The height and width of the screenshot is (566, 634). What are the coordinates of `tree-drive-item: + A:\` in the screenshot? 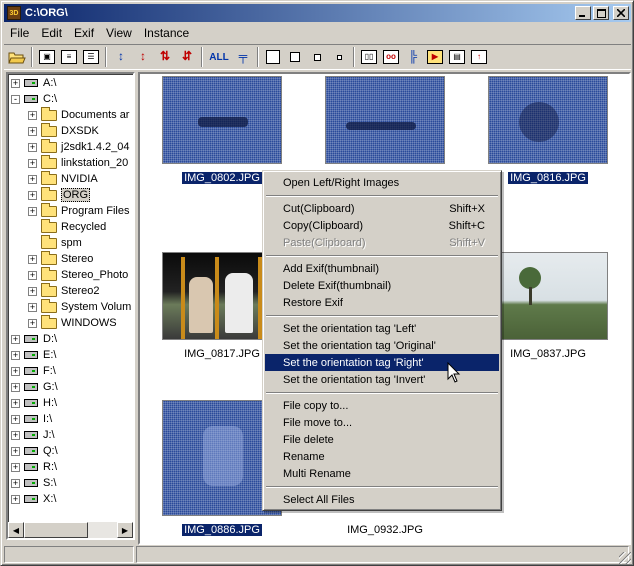 It's located at (33, 83).